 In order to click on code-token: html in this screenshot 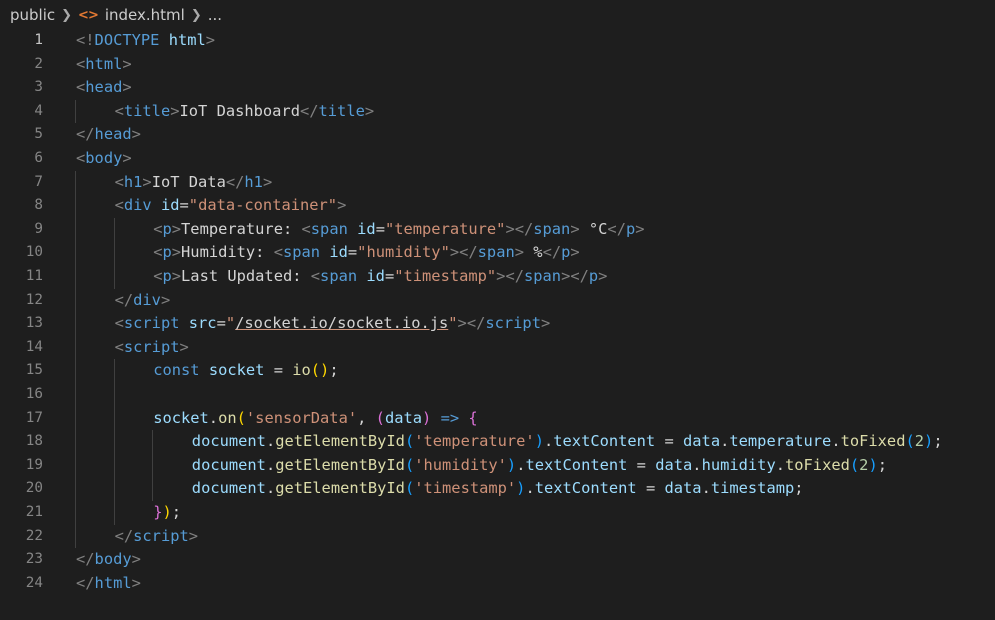, I will do `click(113, 582)`.